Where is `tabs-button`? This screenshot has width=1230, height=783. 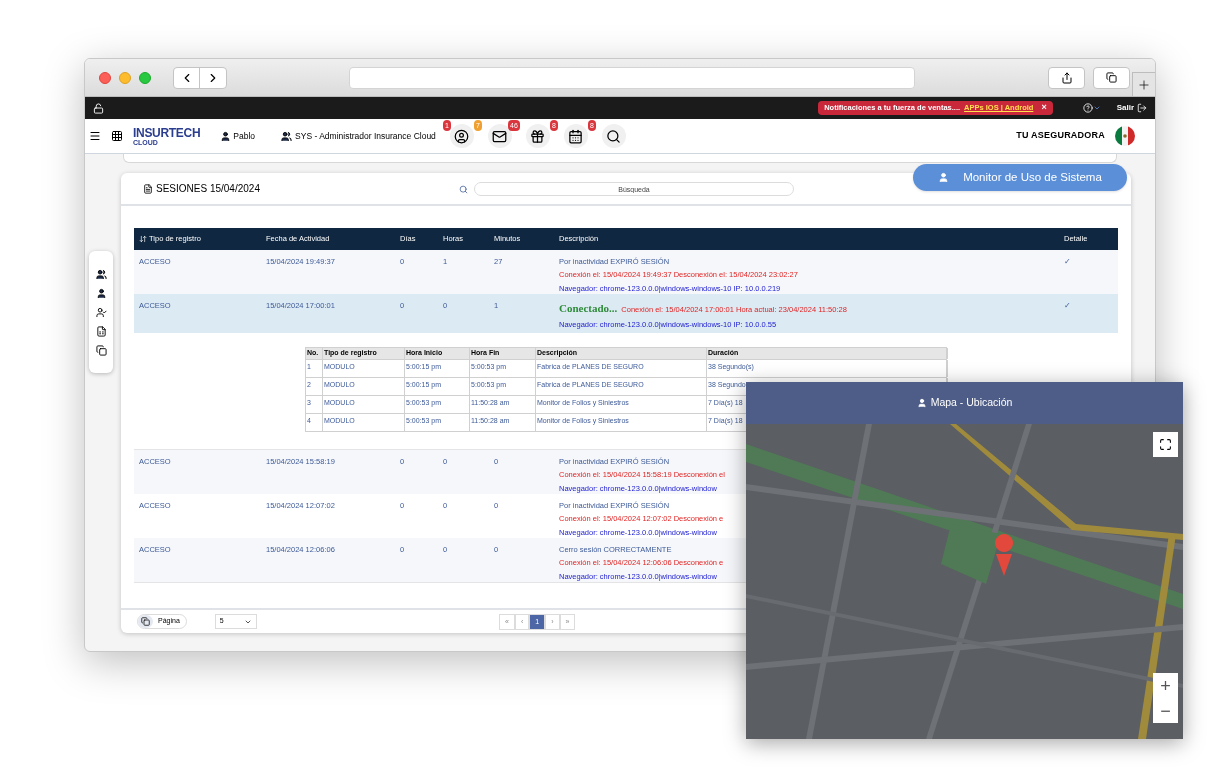
tabs-button is located at coordinates (1111, 77).